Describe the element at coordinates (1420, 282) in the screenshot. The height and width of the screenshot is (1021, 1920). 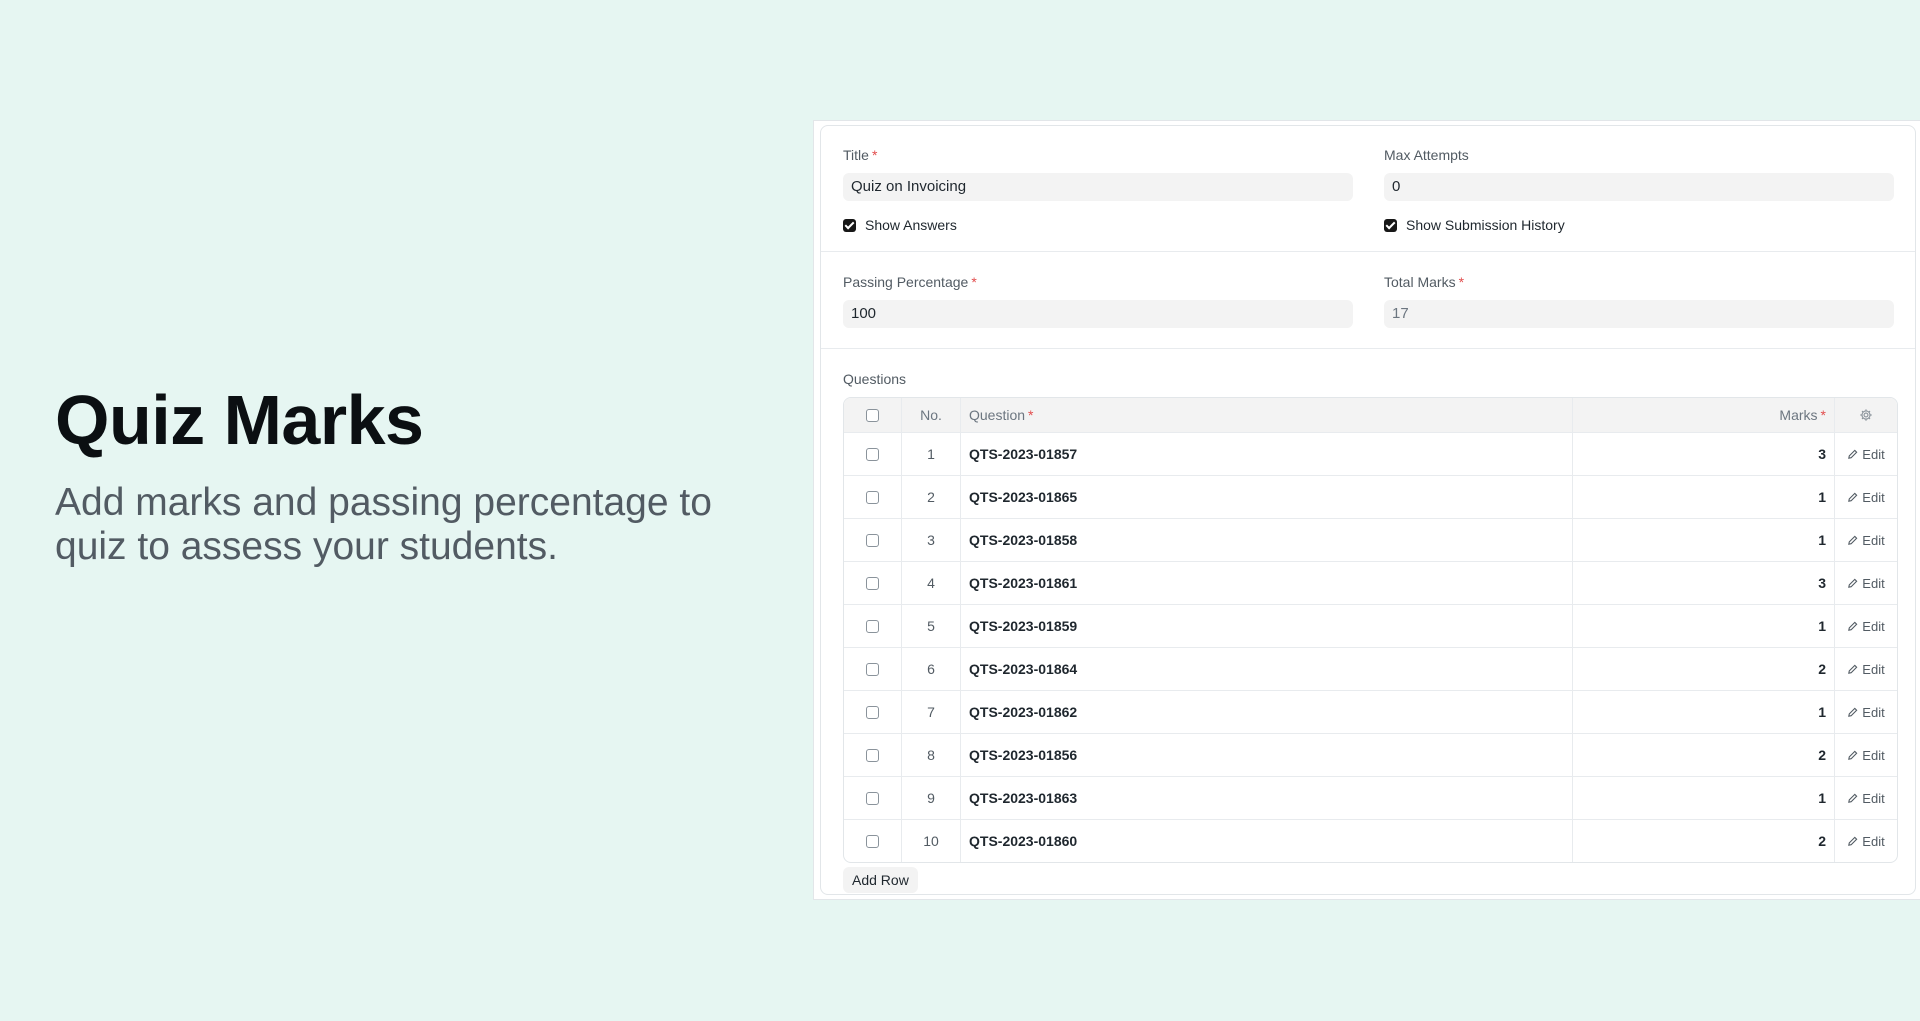
I see `total-marks-label: Total Marks` at that location.